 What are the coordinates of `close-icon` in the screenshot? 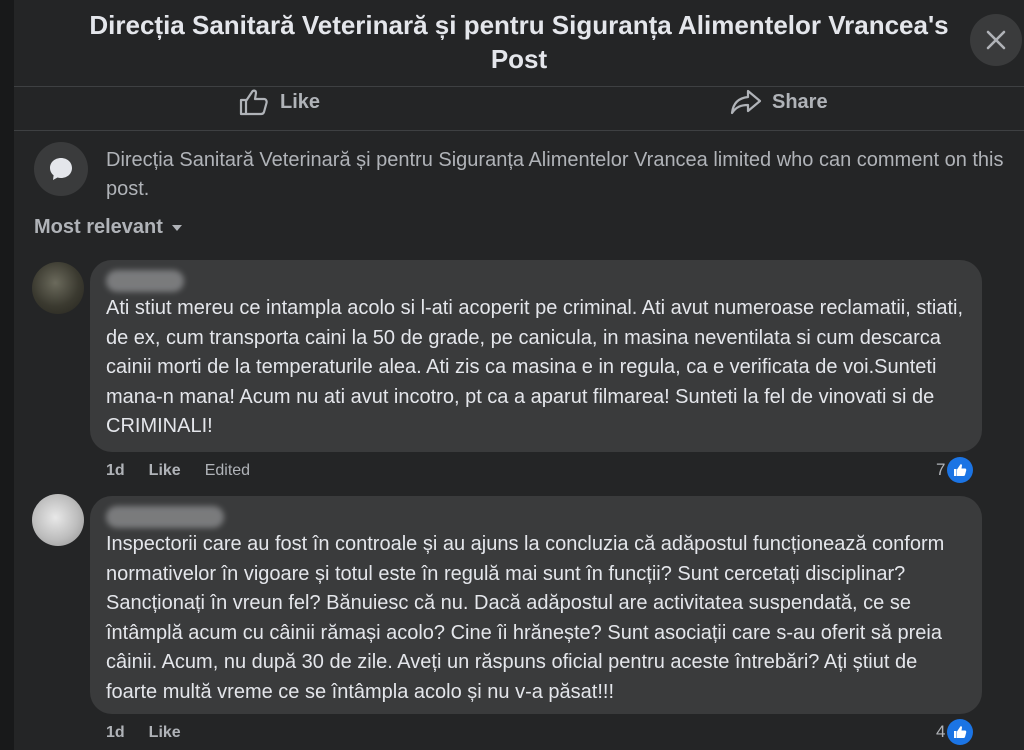 It's located at (996, 40).